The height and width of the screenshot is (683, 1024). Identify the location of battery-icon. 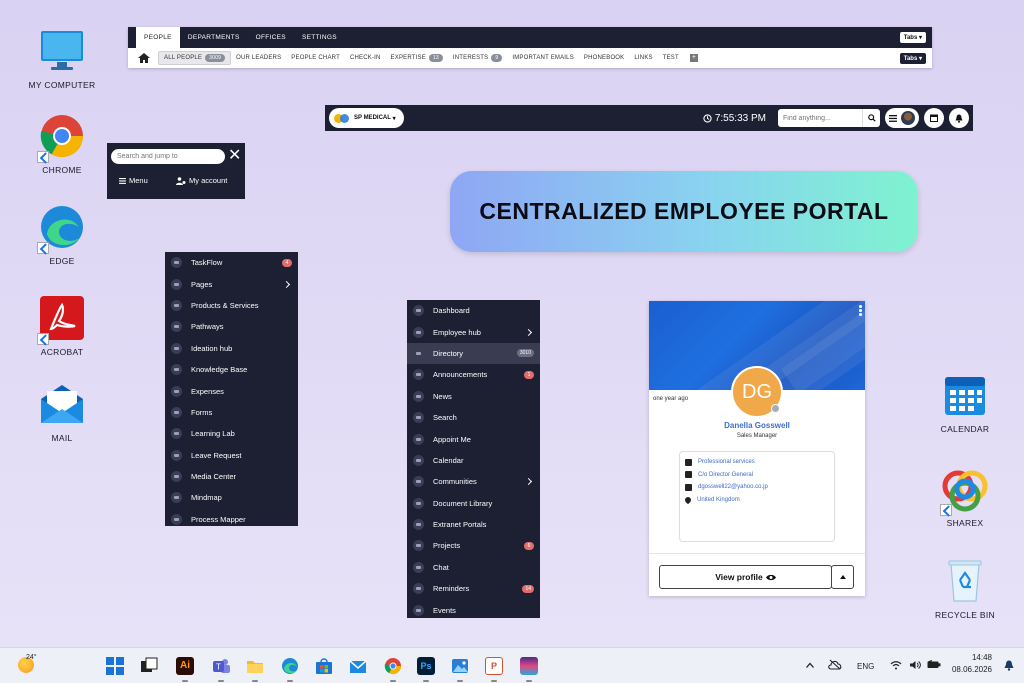
(934, 664).